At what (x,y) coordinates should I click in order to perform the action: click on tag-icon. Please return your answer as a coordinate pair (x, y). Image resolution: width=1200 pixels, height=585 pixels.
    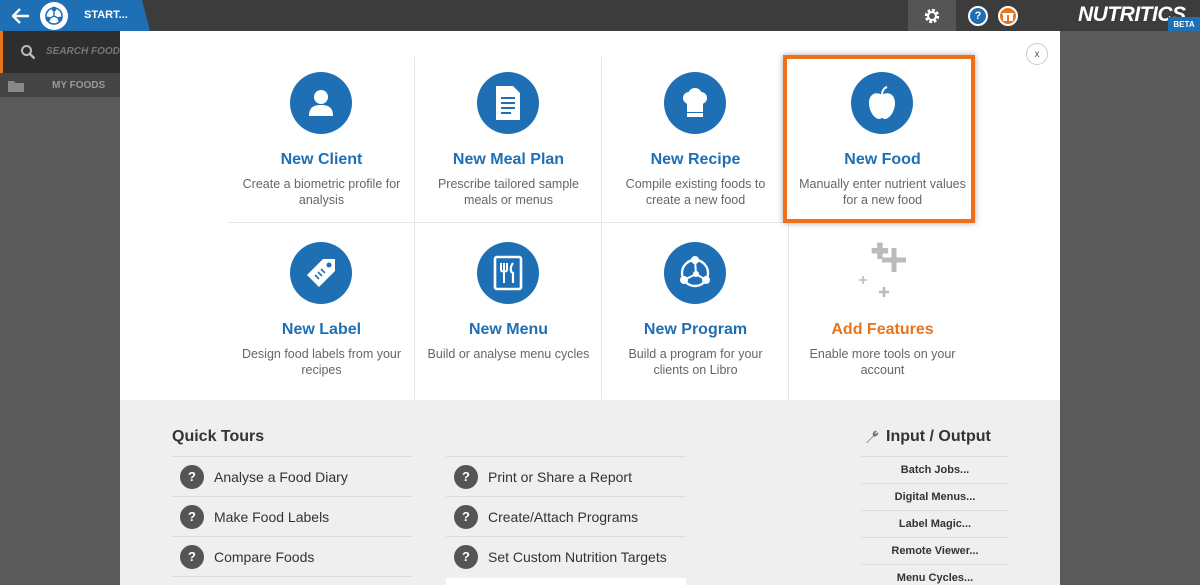
    Looking at the image, I should click on (321, 273).